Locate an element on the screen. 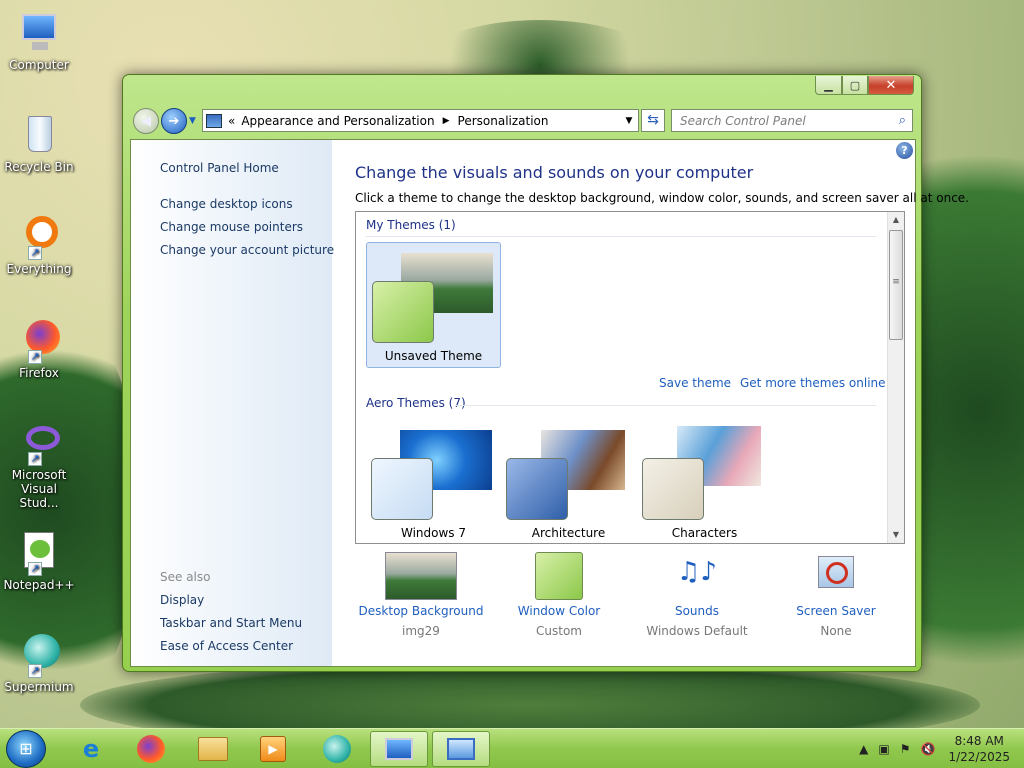  search-icon: ⌕ is located at coordinates (902, 120).